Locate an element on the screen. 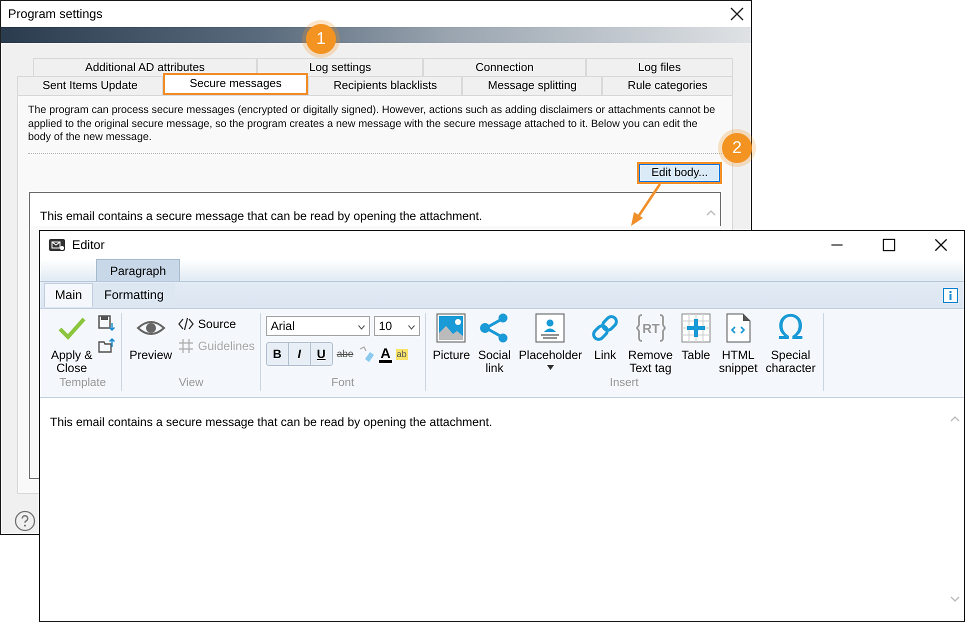 This screenshot has width=966, height=622. ribbon-button: Social link is located at coordinates (494, 344).